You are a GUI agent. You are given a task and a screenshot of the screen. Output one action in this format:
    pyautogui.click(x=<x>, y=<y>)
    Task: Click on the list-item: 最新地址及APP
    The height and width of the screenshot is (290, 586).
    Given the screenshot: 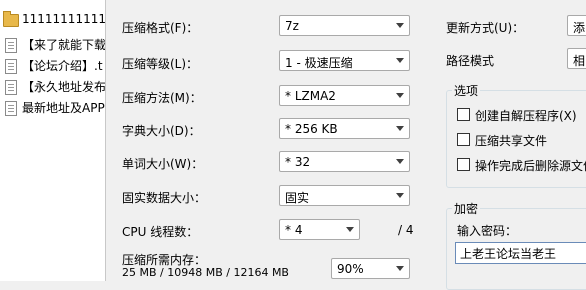 What is the action you would take?
    pyautogui.click(x=52, y=108)
    